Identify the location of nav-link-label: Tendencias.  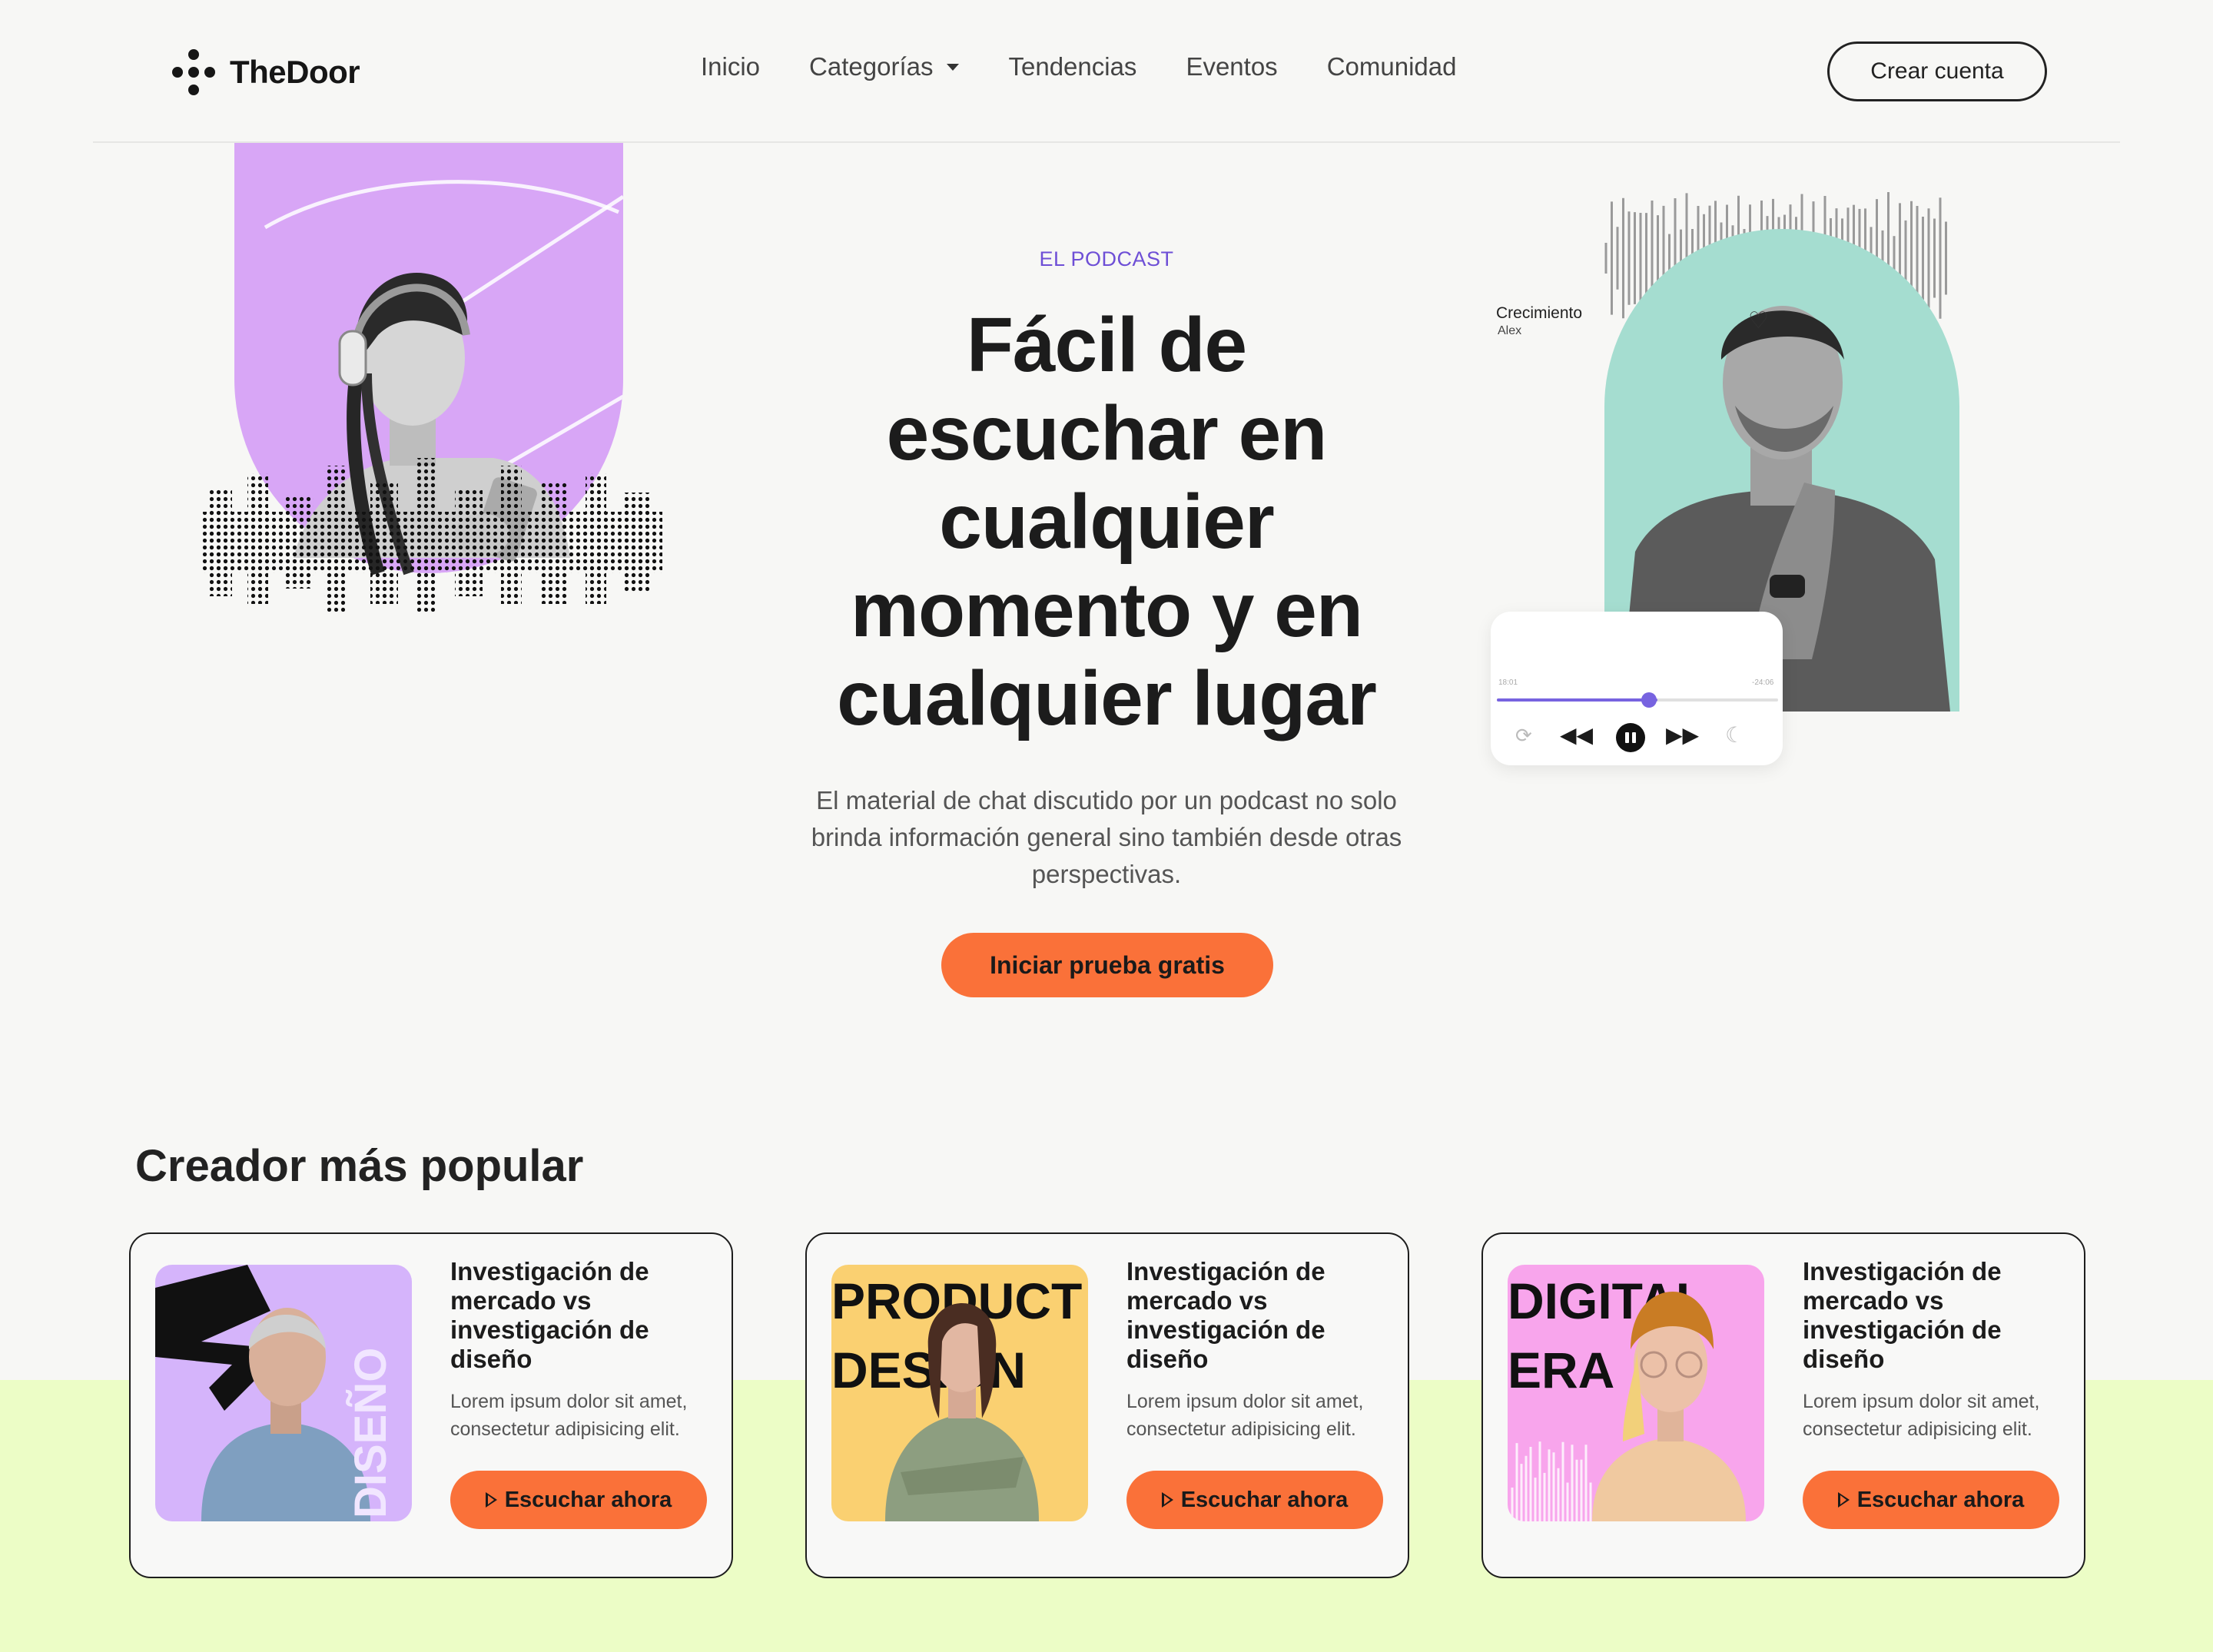
(1072, 66).